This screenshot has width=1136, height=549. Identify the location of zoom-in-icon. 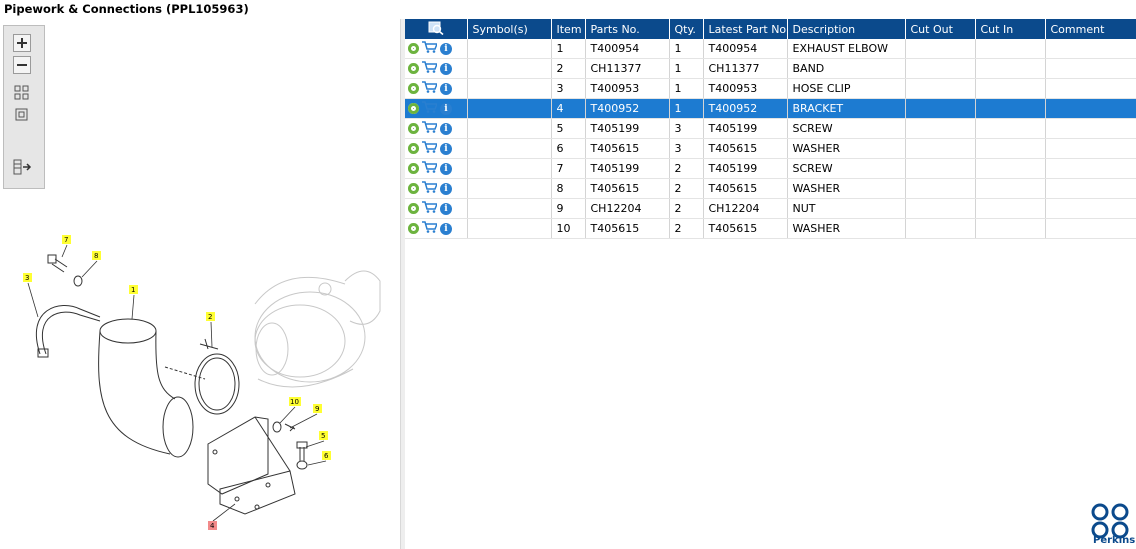
(22, 43).